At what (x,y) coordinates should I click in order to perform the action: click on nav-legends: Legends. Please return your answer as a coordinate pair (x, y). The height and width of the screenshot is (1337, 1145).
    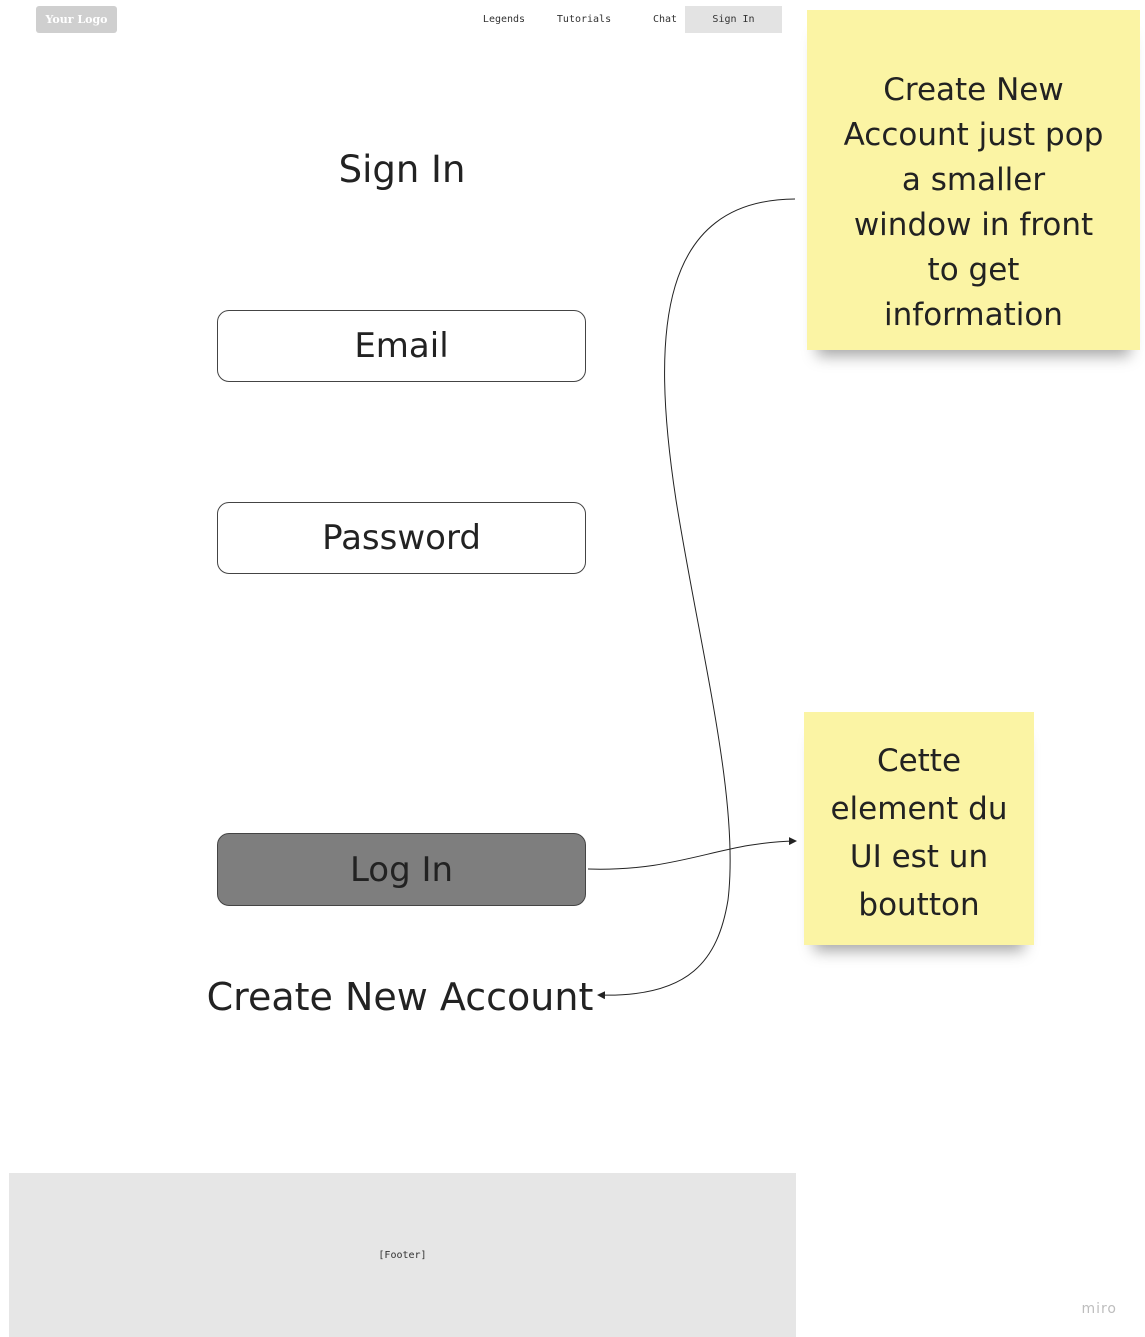
    Looking at the image, I should click on (504, 19).